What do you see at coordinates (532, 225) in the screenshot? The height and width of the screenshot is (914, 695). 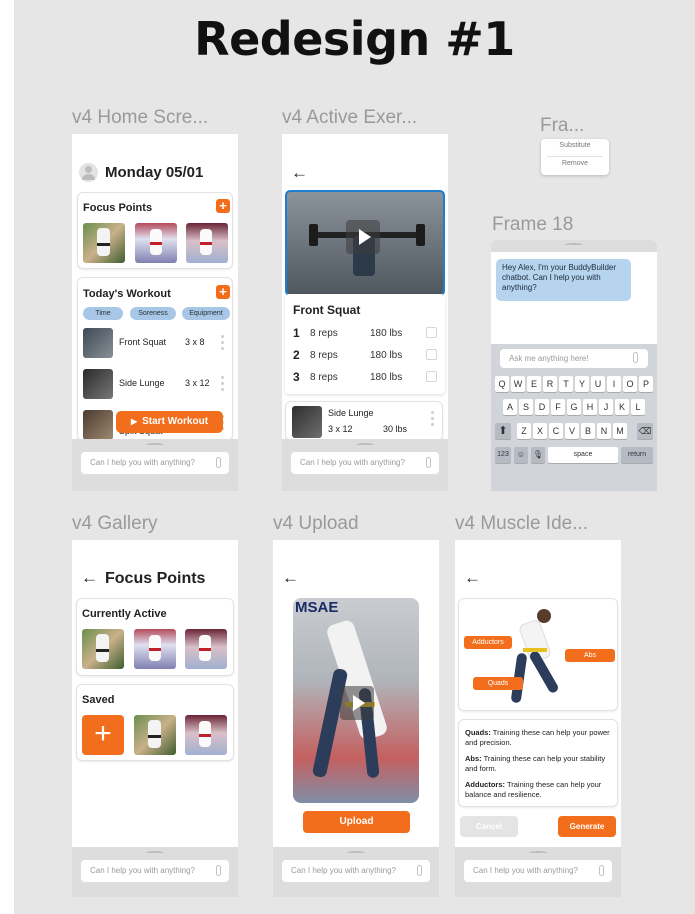 I see `frame-label-frame18: Frame 18` at bounding box center [532, 225].